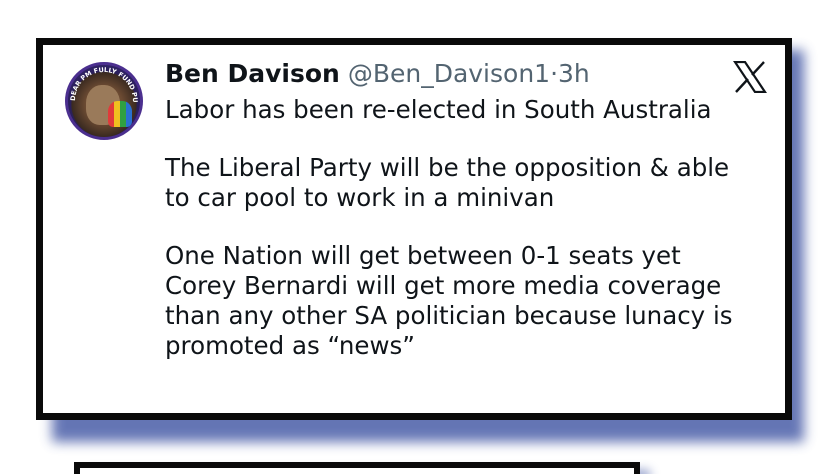  I want to click on tweet-time: 3h, so click(574, 73).